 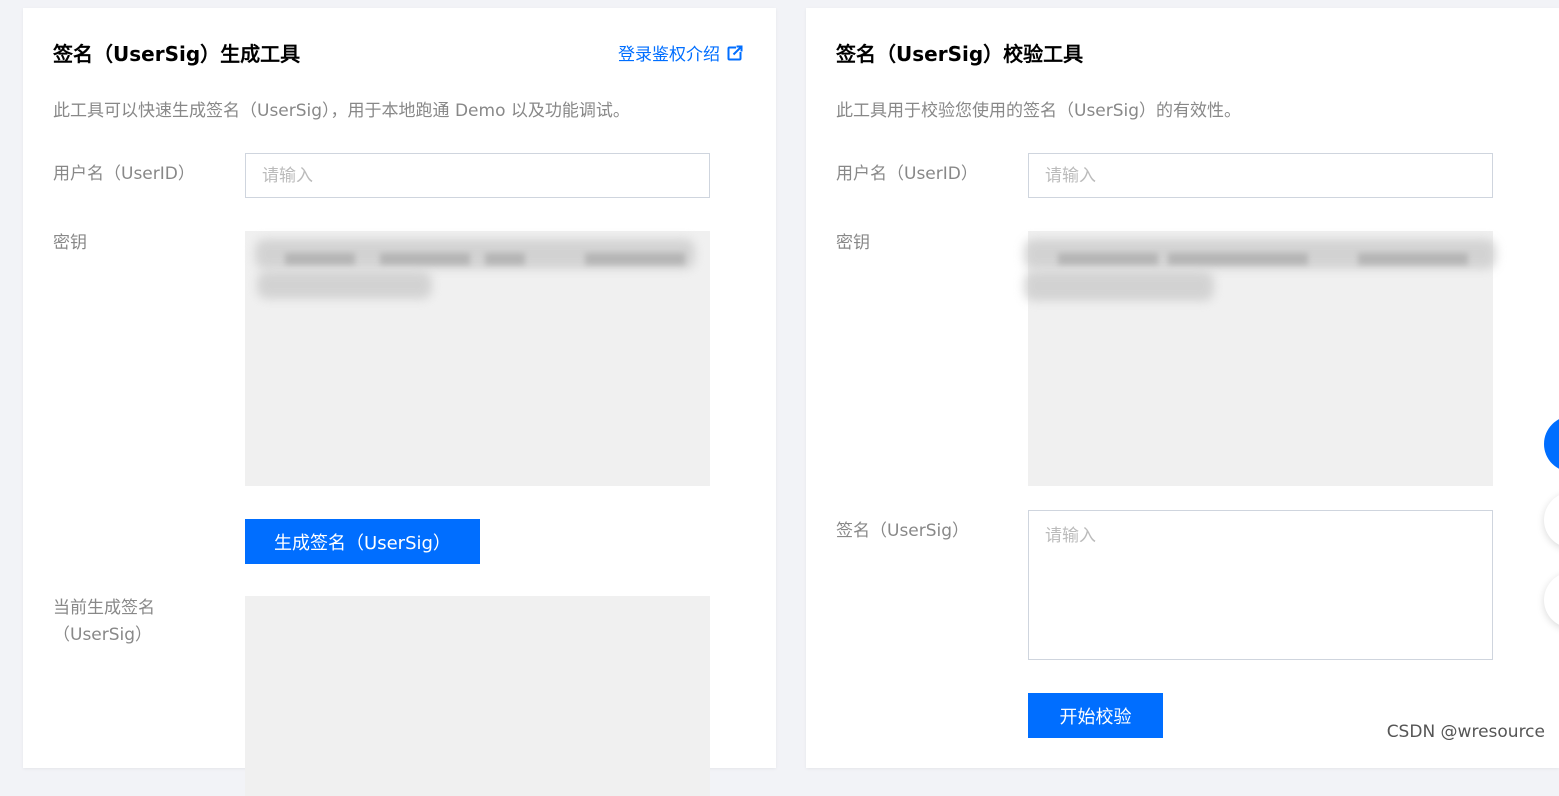 What do you see at coordinates (103, 635) in the screenshot?
I see `current-usersig-label-line2: （UserSig）` at bounding box center [103, 635].